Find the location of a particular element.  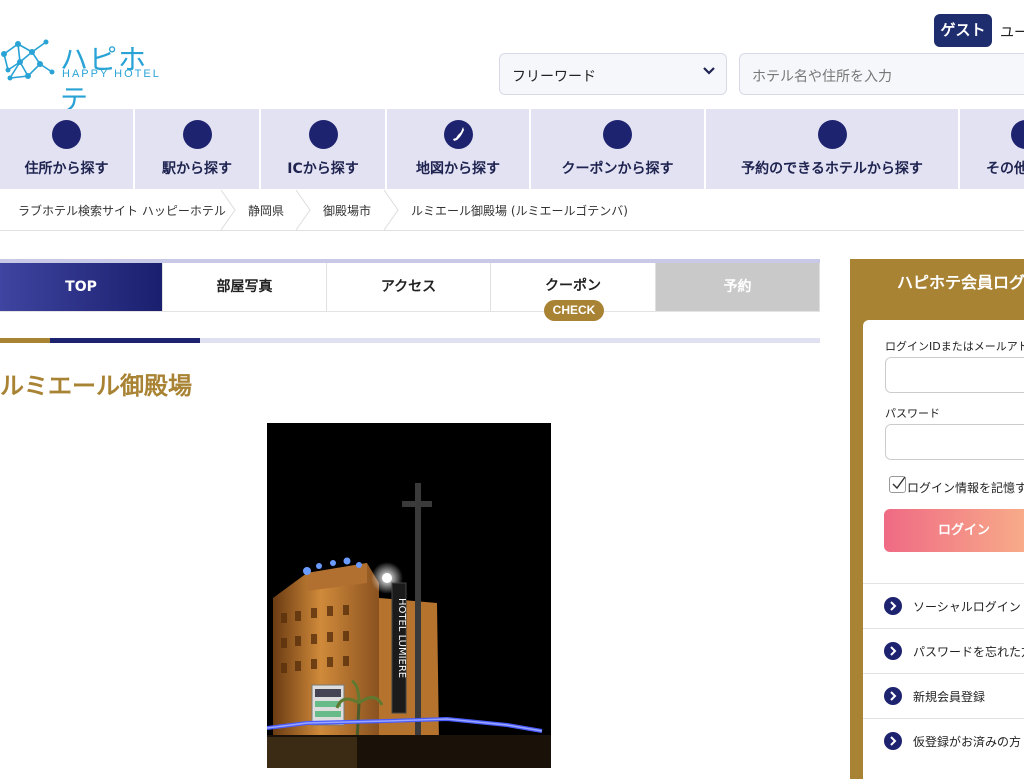

login-panel-title: ハピホテ会員ログ is located at coordinates (937, 283).